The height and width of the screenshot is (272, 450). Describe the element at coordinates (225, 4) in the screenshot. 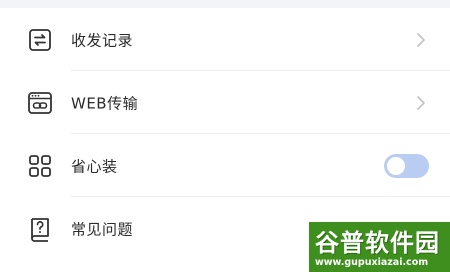

I see `top-section-edge` at that location.